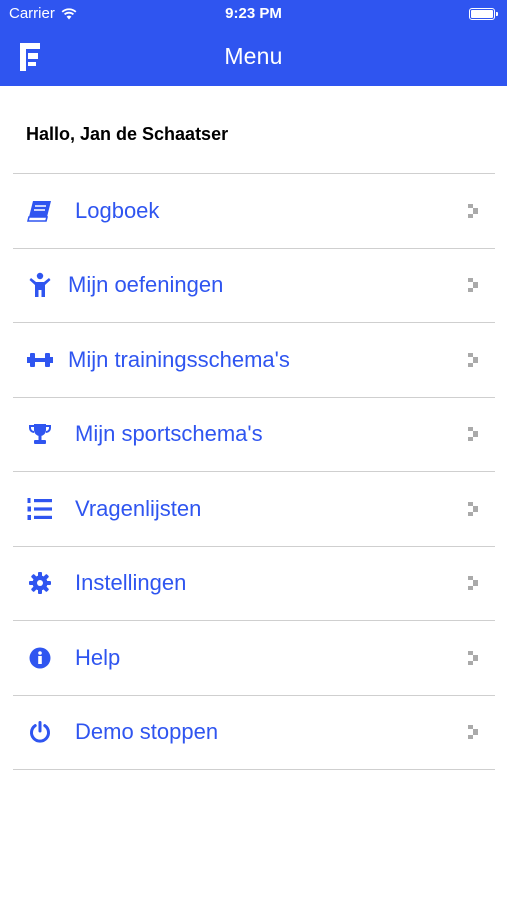 Image resolution: width=507 pixels, height=900 pixels. What do you see at coordinates (40, 360) in the screenshot?
I see `dumbbell-icon` at bounding box center [40, 360].